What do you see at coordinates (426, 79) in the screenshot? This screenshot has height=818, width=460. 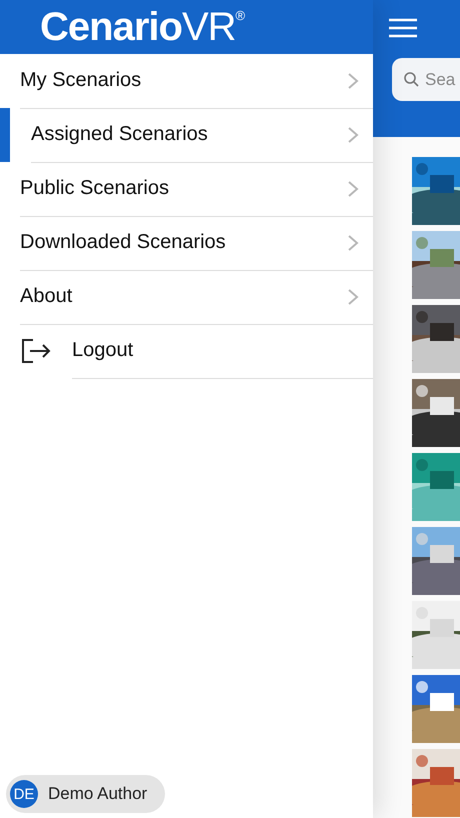 I see `search-field: Sea` at bounding box center [426, 79].